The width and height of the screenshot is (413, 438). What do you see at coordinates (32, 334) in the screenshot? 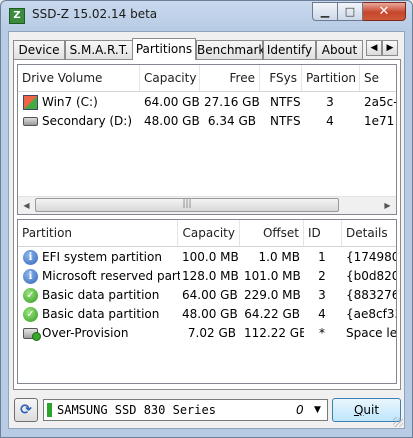
I see `over-provision-icon` at bounding box center [32, 334].